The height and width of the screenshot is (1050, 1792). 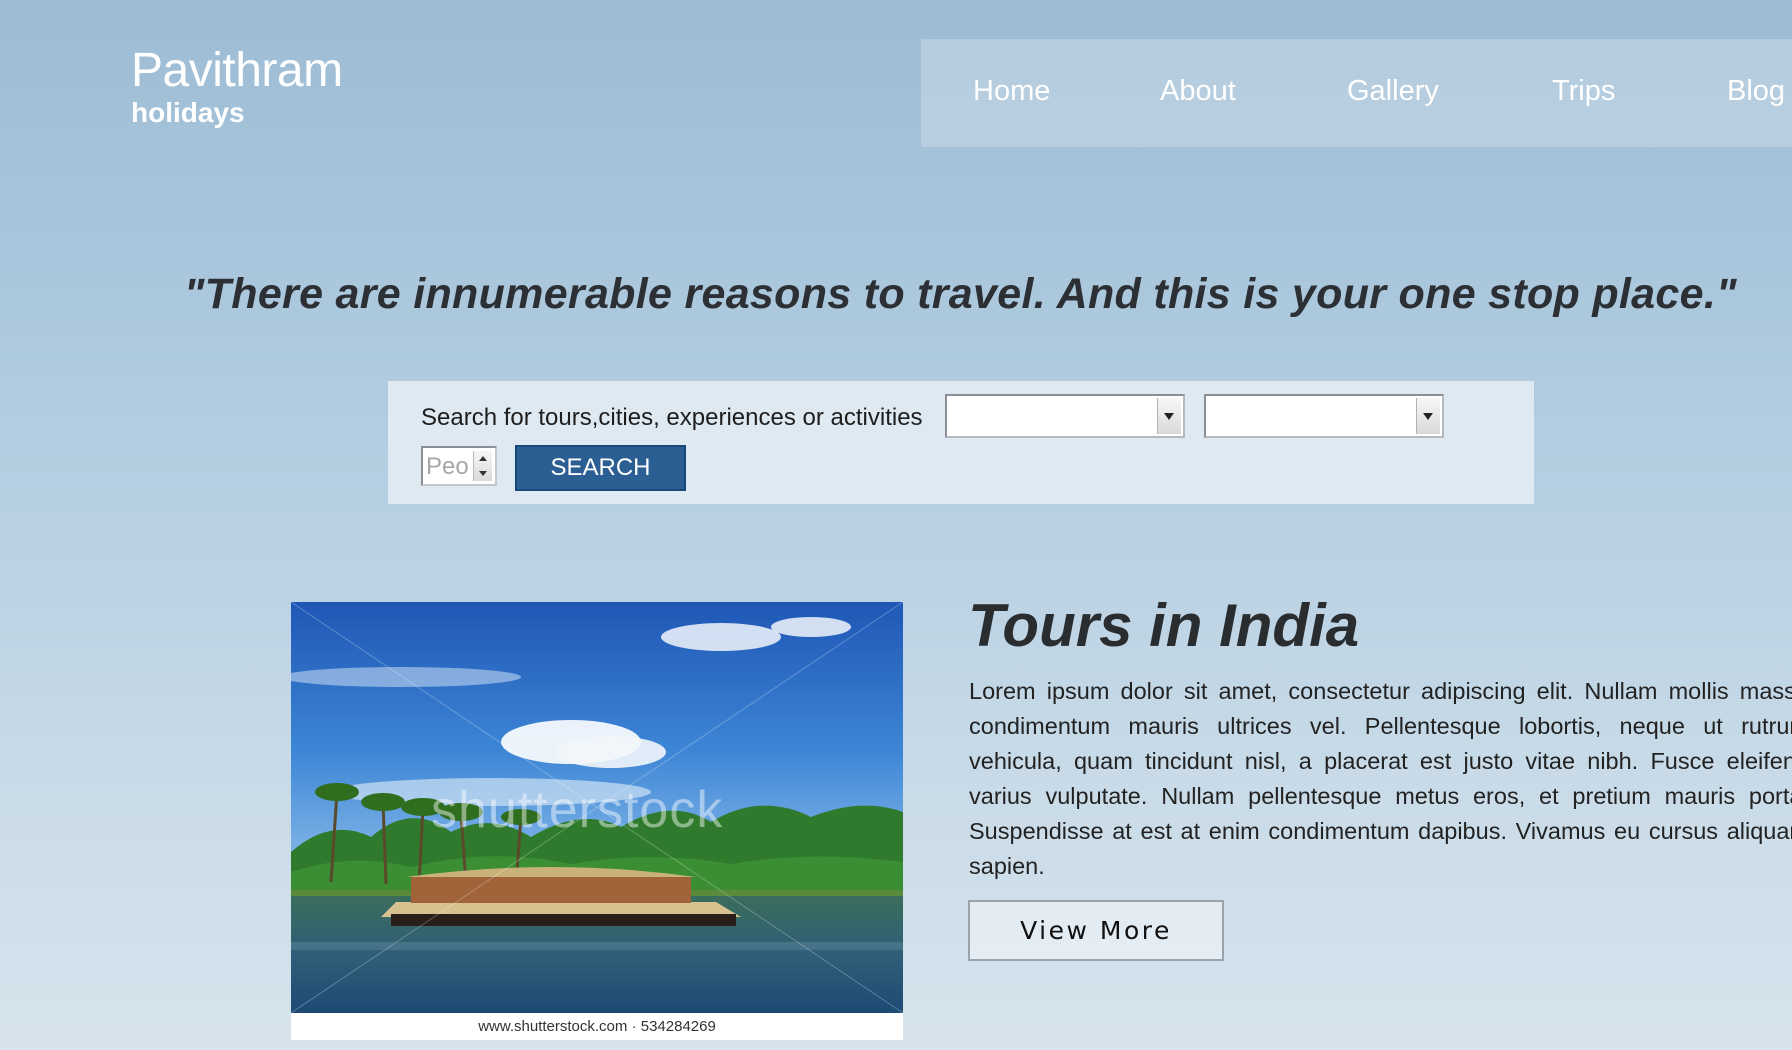 What do you see at coordinates (577, 810) in the screenshot?
I see `photo-watermark: shutterstock` at bounding box center [577, 810].